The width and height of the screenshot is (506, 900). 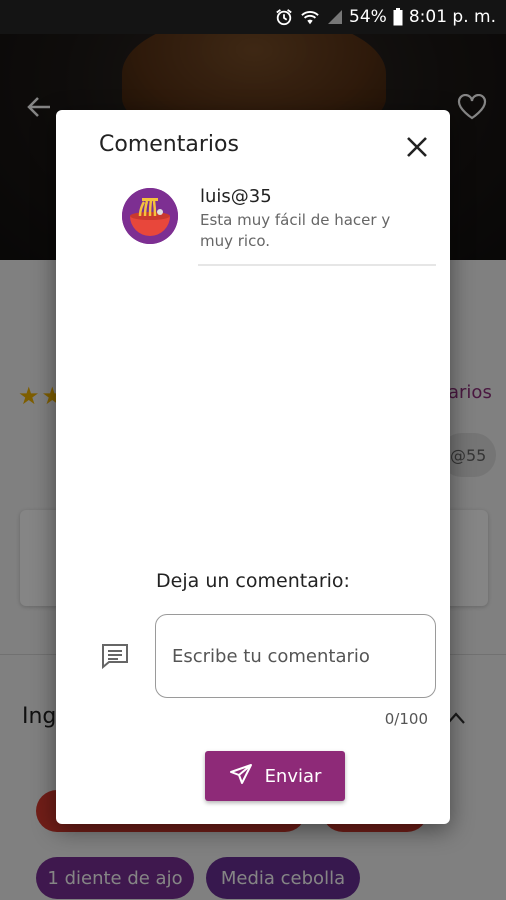 I want to click on comment-username: luis@35, so click(x=236, y=196).